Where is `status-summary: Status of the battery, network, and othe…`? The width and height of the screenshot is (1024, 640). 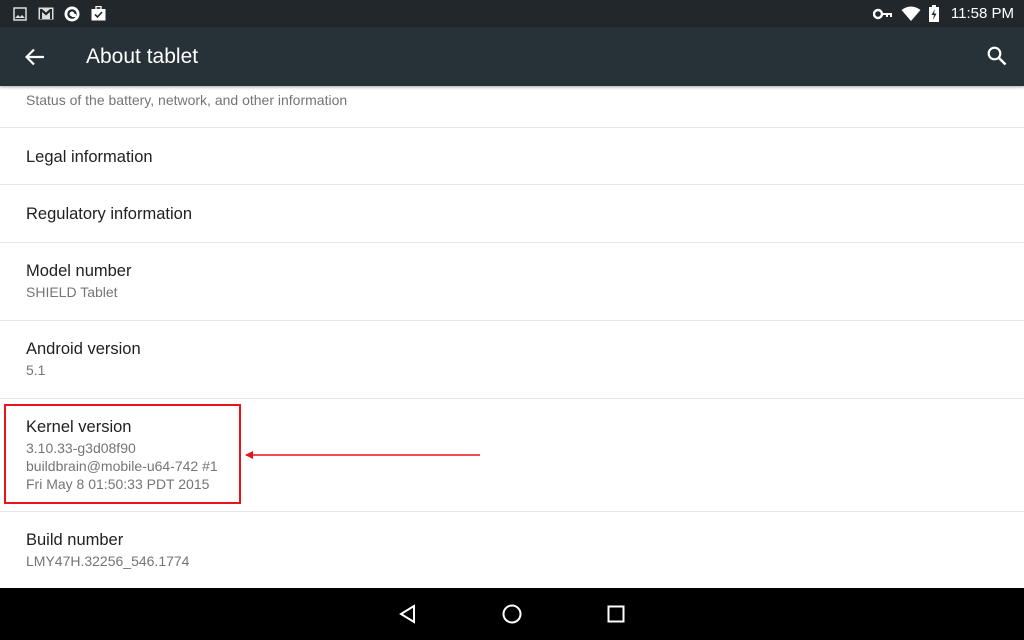
status-summary: Status of the battery, network, and othe… is located at coordinates (187, 100).